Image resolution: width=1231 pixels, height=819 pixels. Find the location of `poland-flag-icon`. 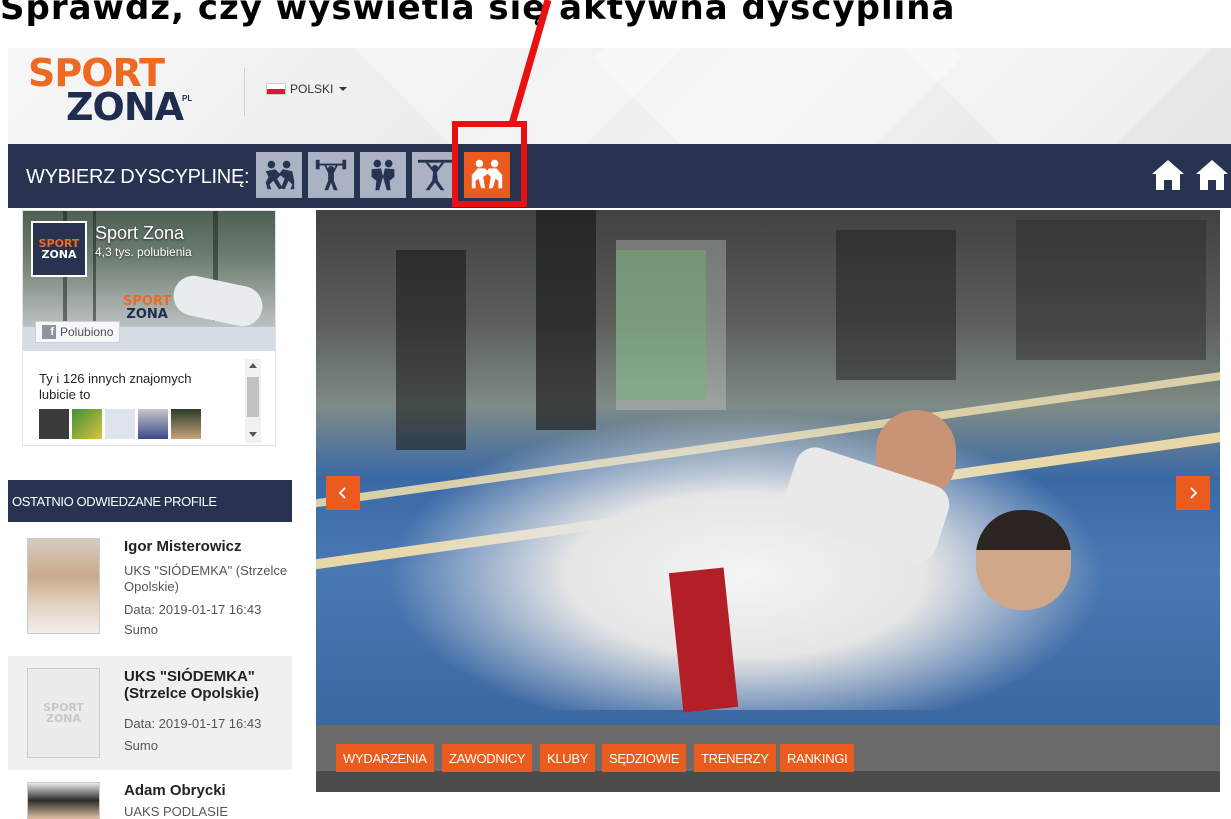

poland-flag-icon is located at coordinates (276, 89).